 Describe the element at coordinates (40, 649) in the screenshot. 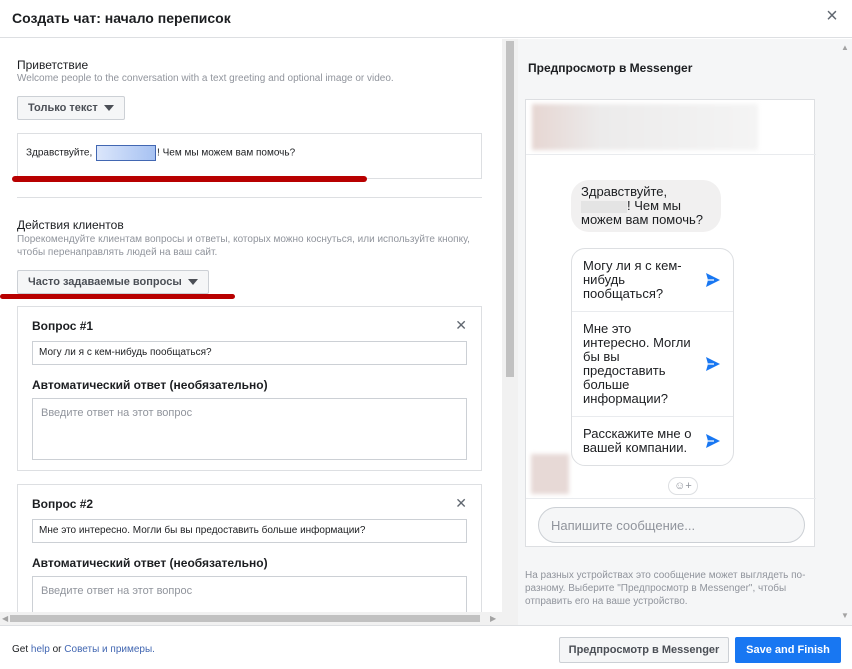

I see `help-link: help` at that location.